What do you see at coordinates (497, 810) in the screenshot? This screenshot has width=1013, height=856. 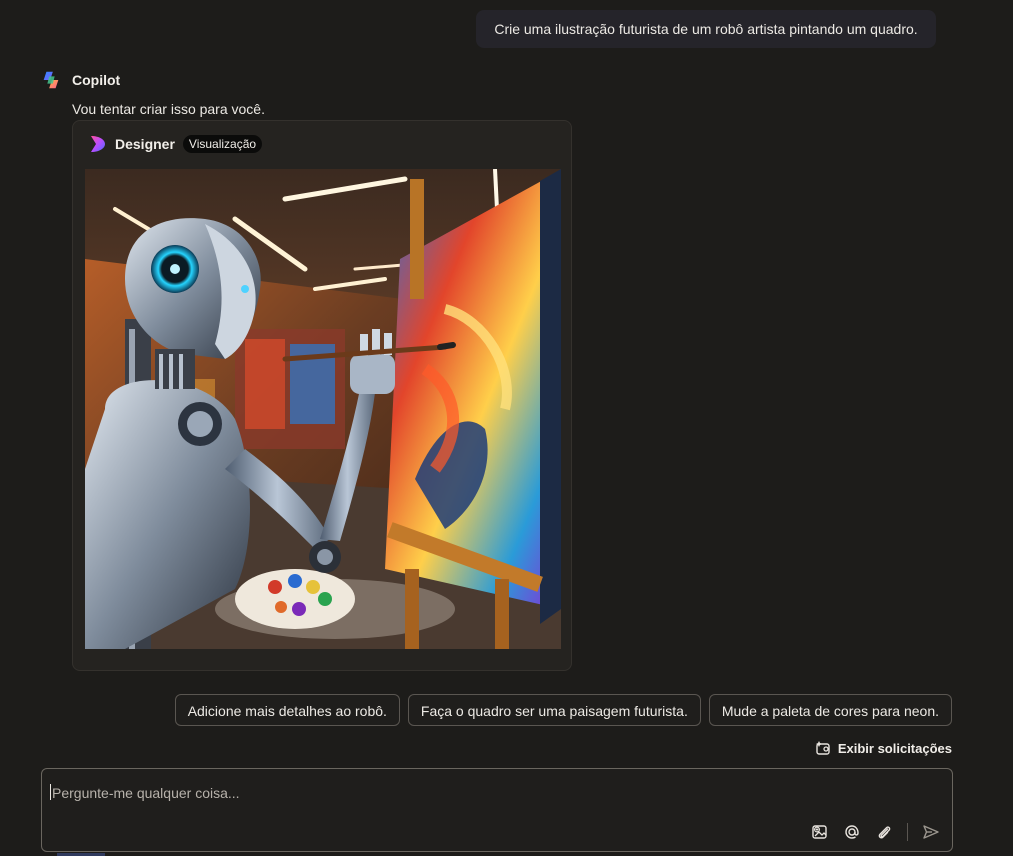 I see `chat-composer` at bounding box center [497, 810].